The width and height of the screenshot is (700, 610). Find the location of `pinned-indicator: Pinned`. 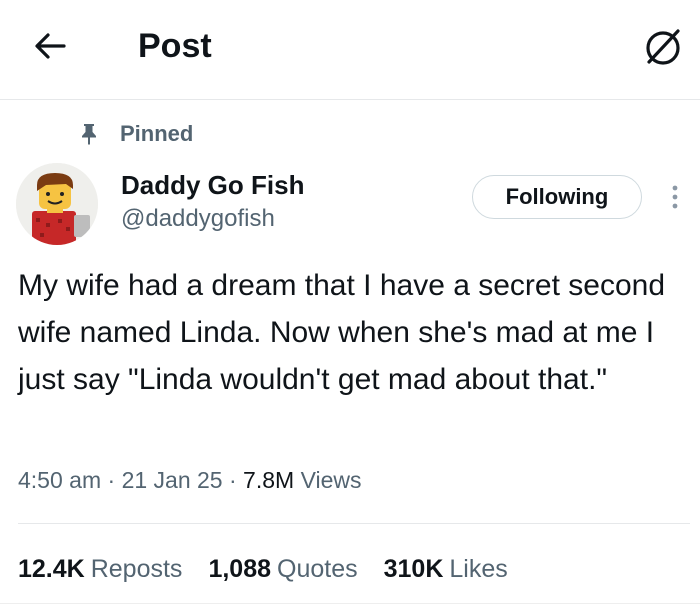

pinned-indicator: Pinned is located at coordinates (136, 134).